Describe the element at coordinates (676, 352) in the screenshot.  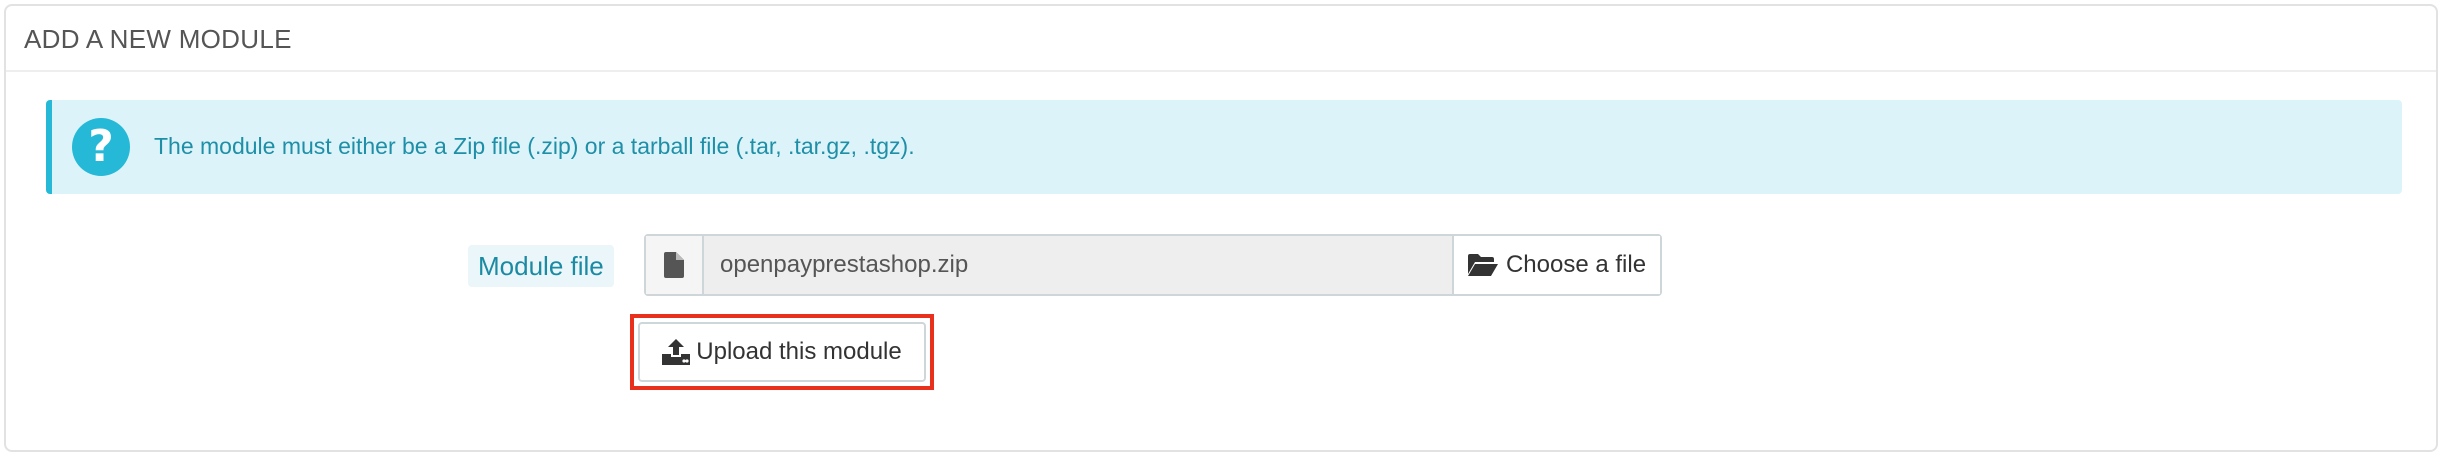
I see `upload-icon` at that location.